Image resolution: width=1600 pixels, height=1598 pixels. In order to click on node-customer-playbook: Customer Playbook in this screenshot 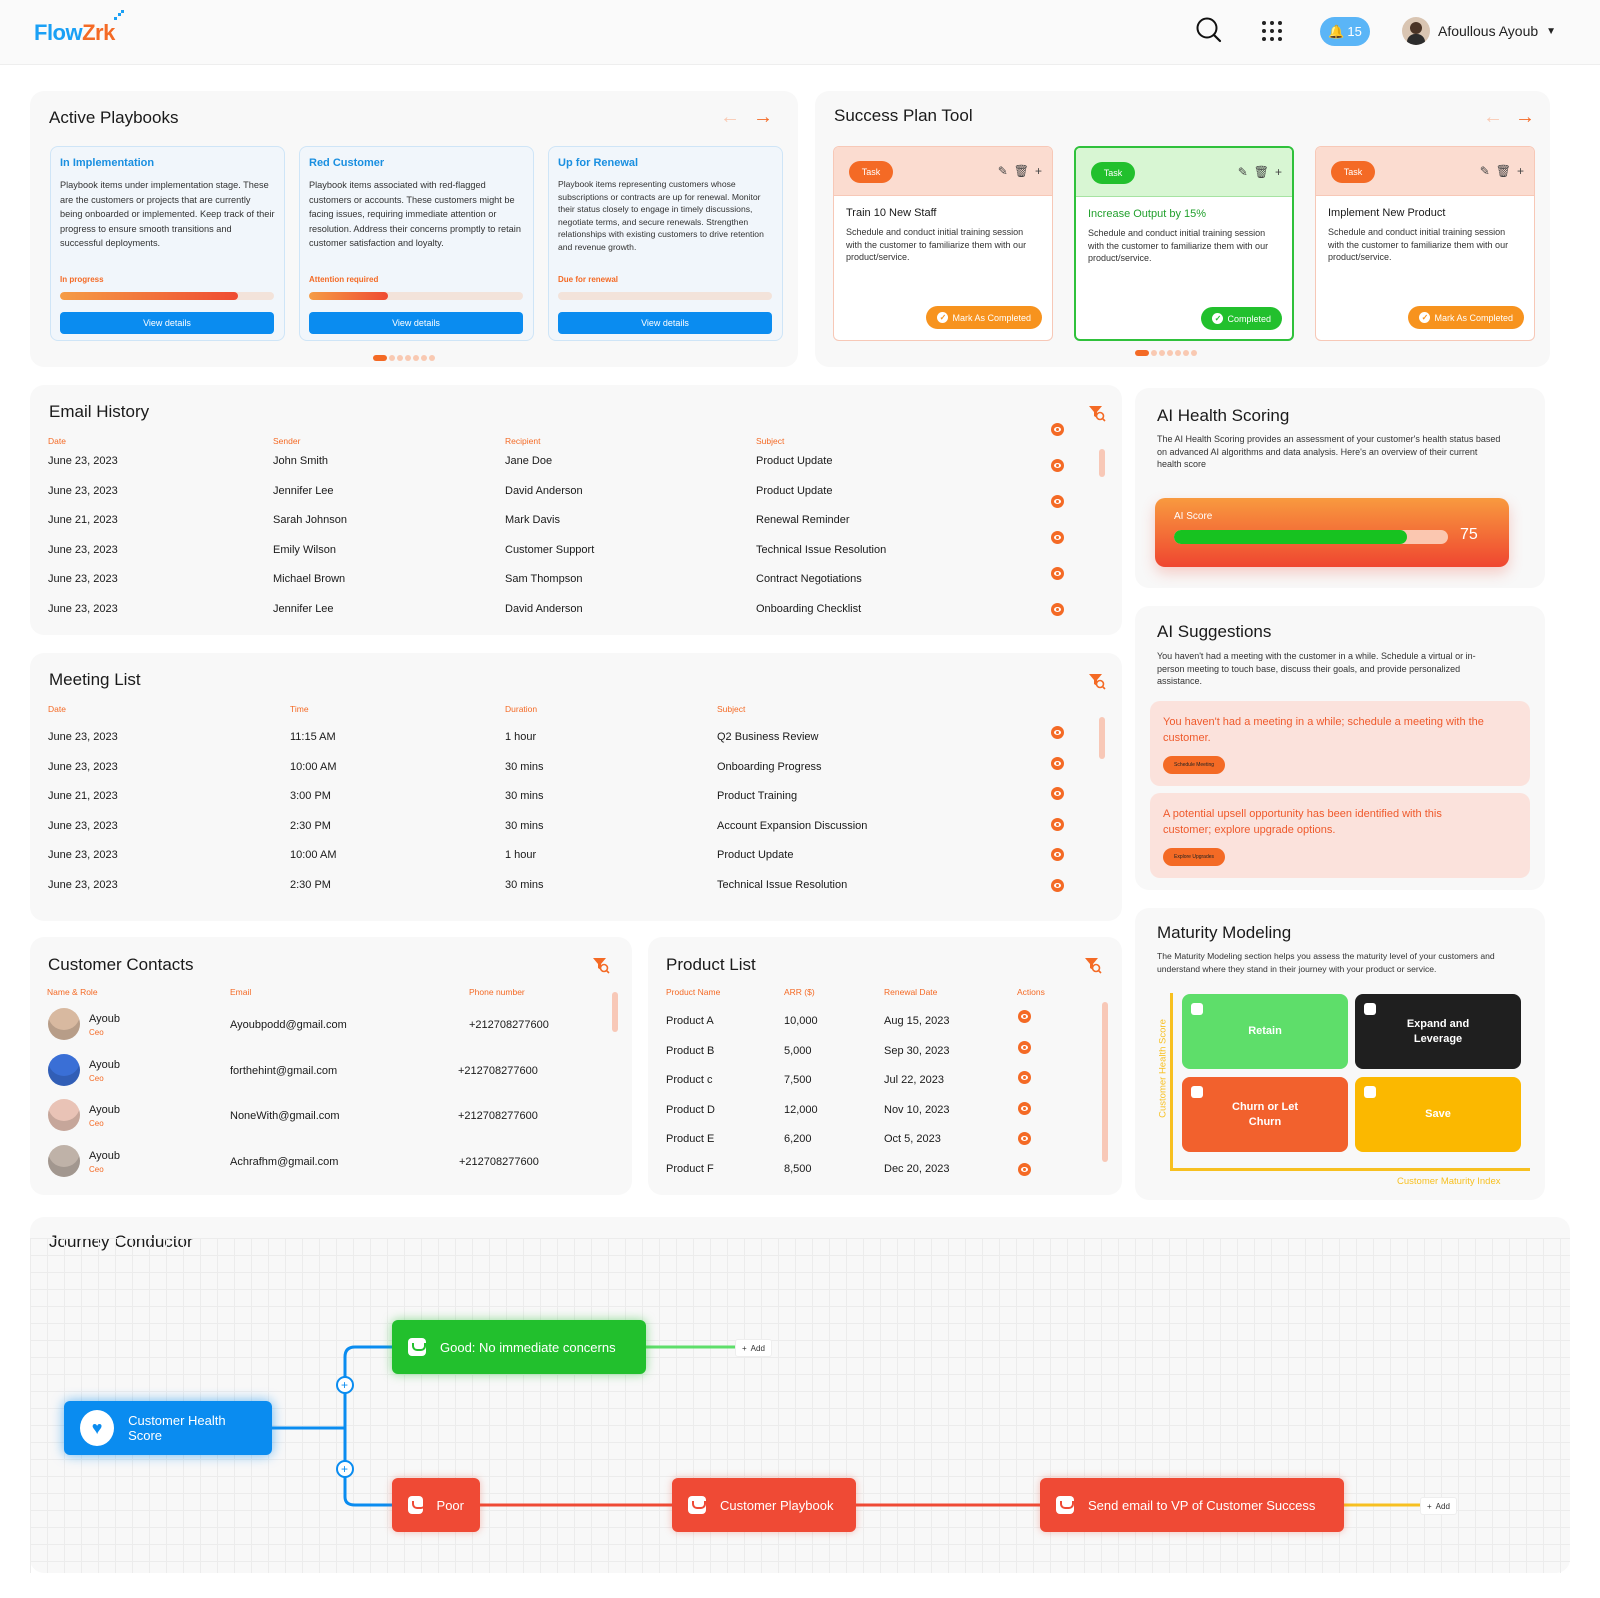, I will do `click(764, 1505)`.